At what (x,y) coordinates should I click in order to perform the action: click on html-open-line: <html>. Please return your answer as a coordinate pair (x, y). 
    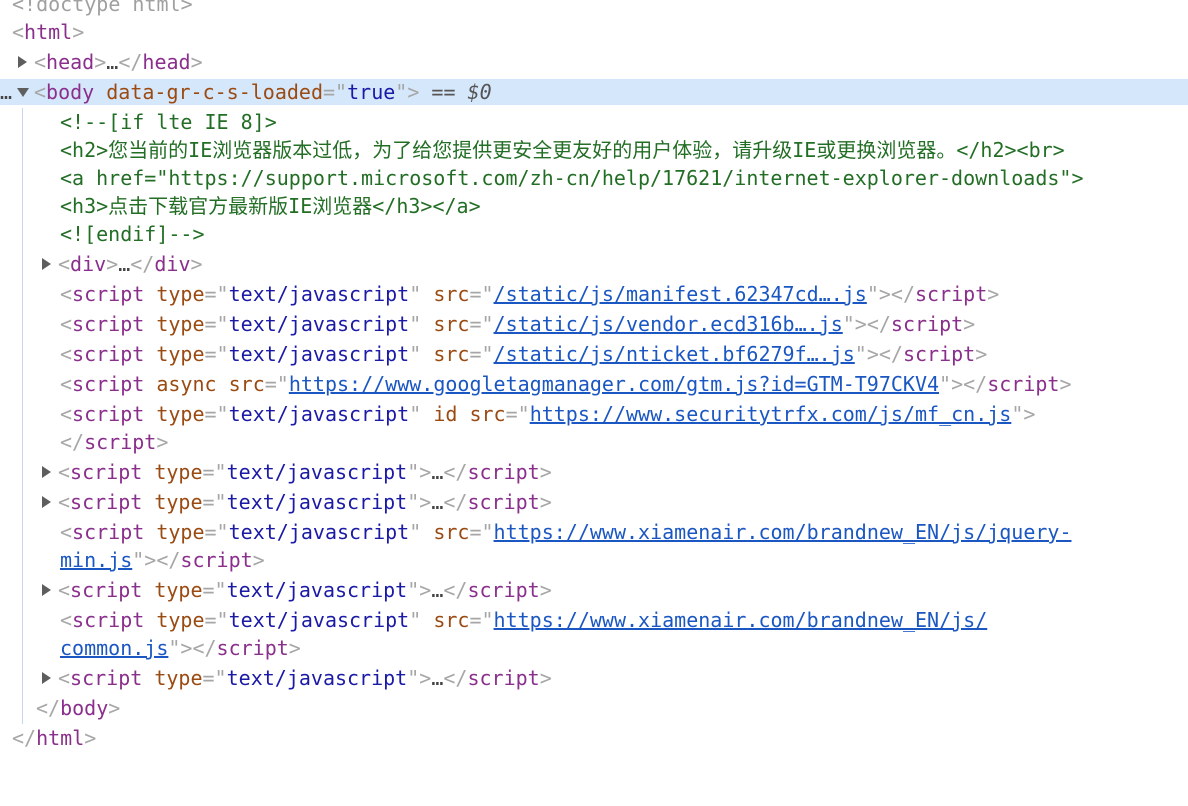
    Looking at the image, I should click on (594, 32).